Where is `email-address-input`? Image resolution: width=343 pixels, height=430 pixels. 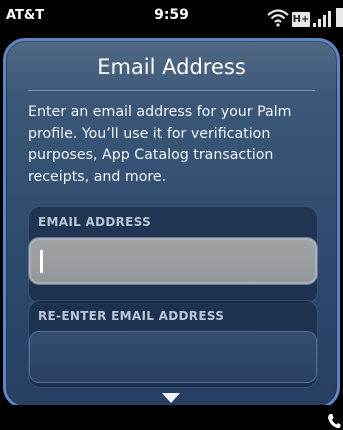
email-address-input is located at coordinates (173, 261).